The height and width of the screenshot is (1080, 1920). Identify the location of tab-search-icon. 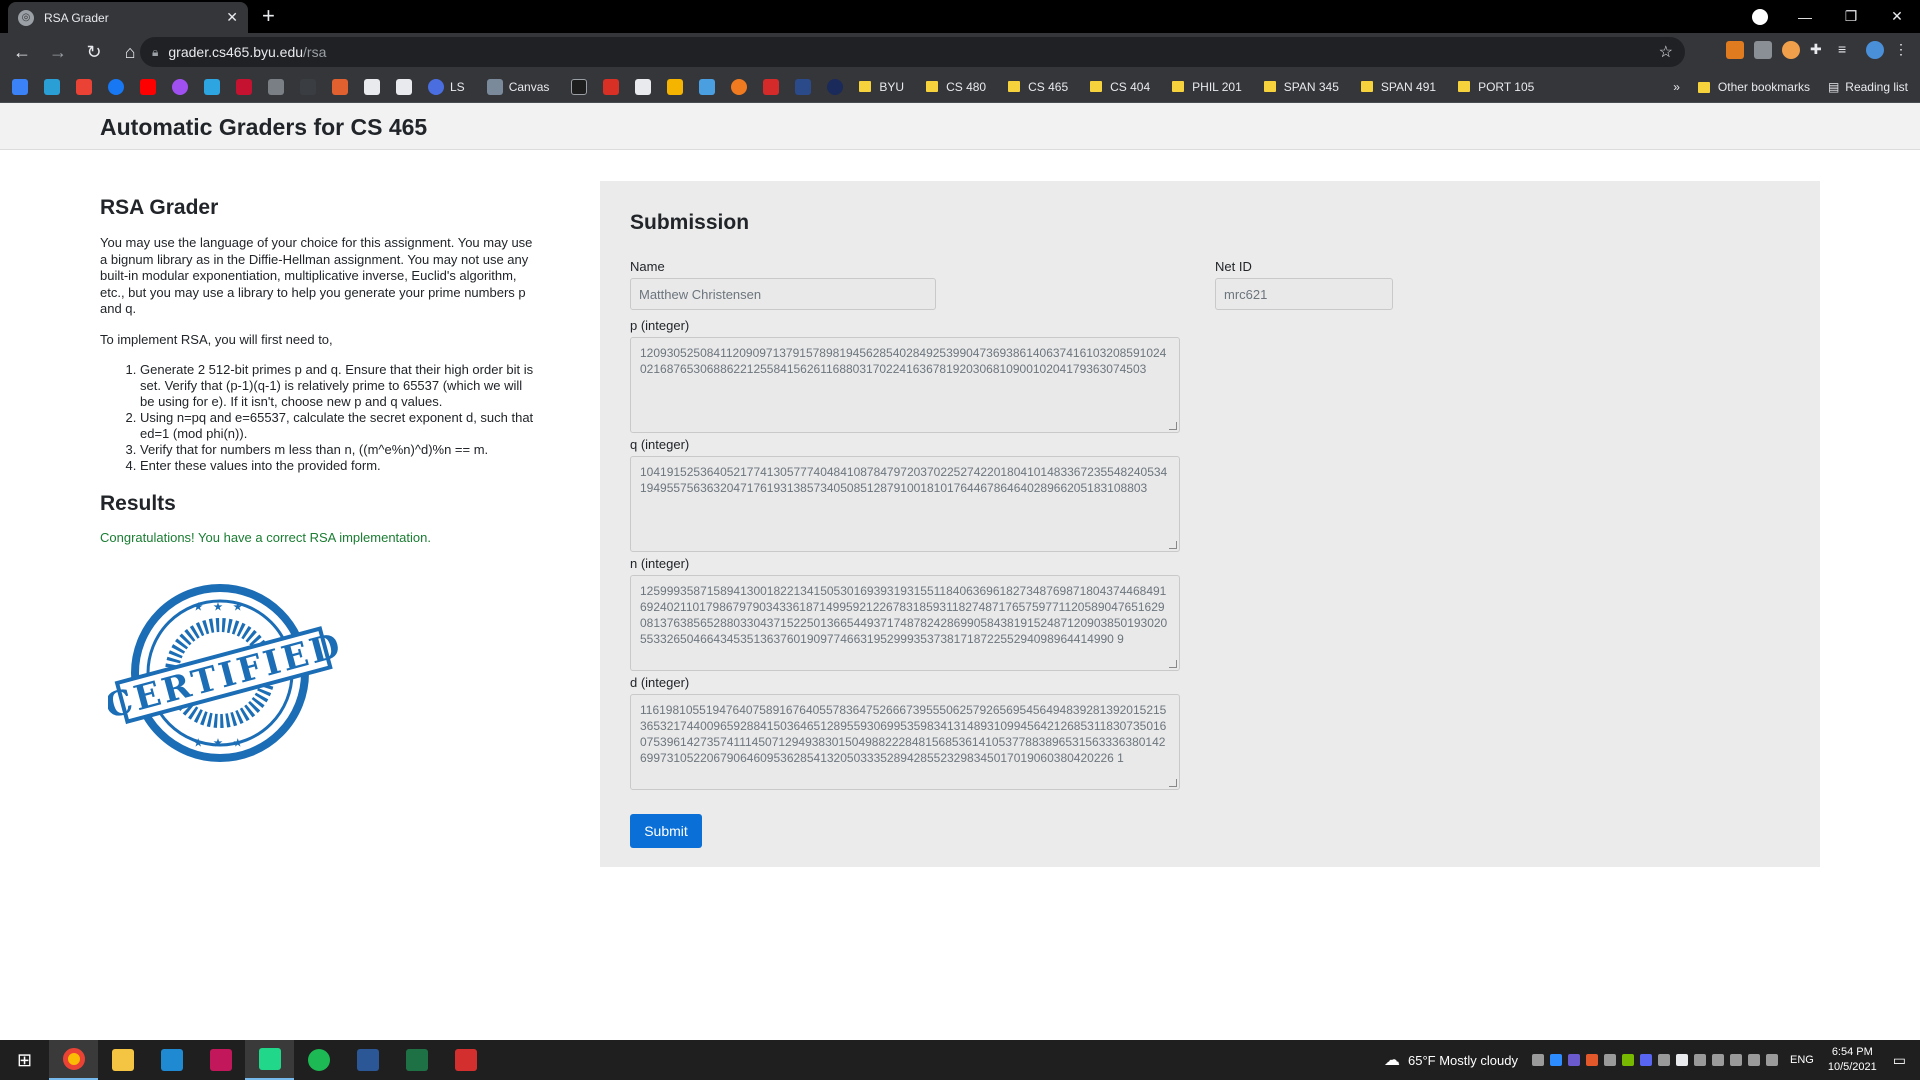
(1760, 17).